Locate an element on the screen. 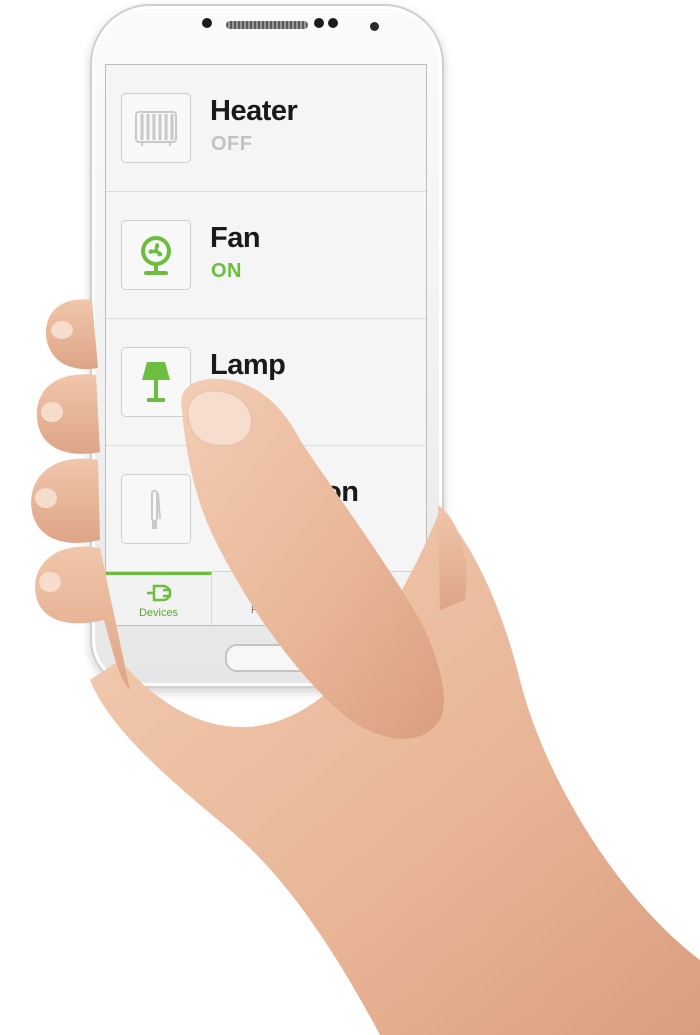 The image size is (700, 1035). device-row-lamp: Lamp is located at coordinates (266, 382).